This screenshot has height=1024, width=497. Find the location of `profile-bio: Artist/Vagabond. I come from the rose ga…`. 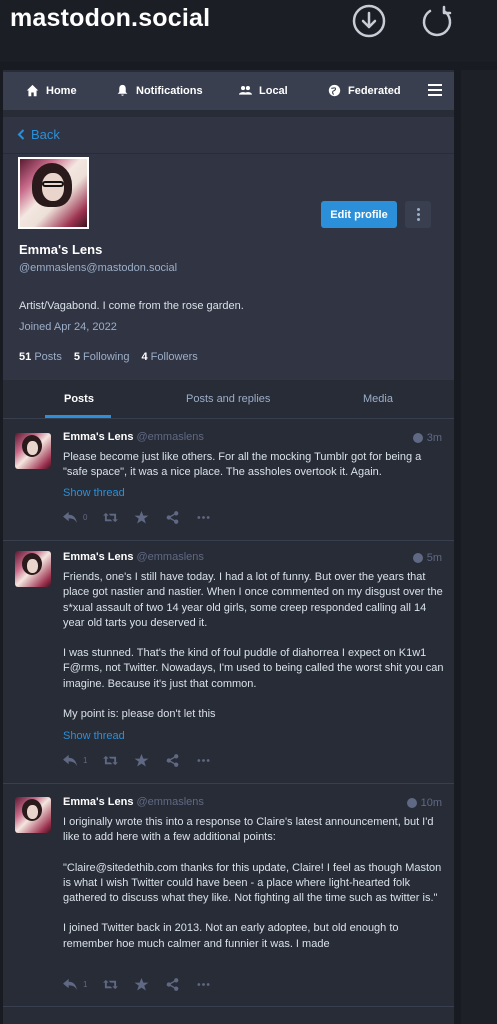

profile-bio: Artist/Vagabond. I come from the rose ga… is located at coordinates (131, 306).